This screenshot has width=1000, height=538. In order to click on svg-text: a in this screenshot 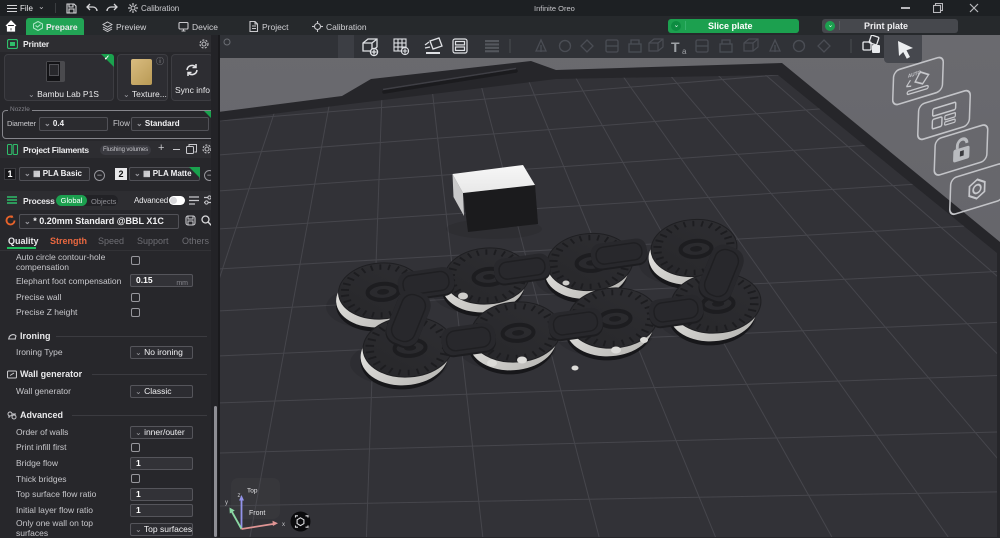, I will do `click(684, 51)`.